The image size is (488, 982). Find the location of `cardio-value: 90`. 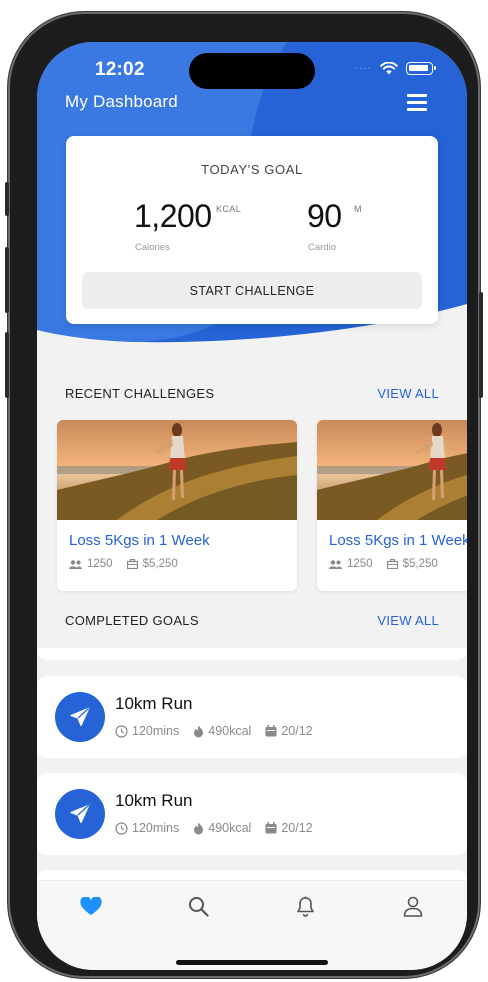

cardio-value: 90 is located at coordinates (324, 216).